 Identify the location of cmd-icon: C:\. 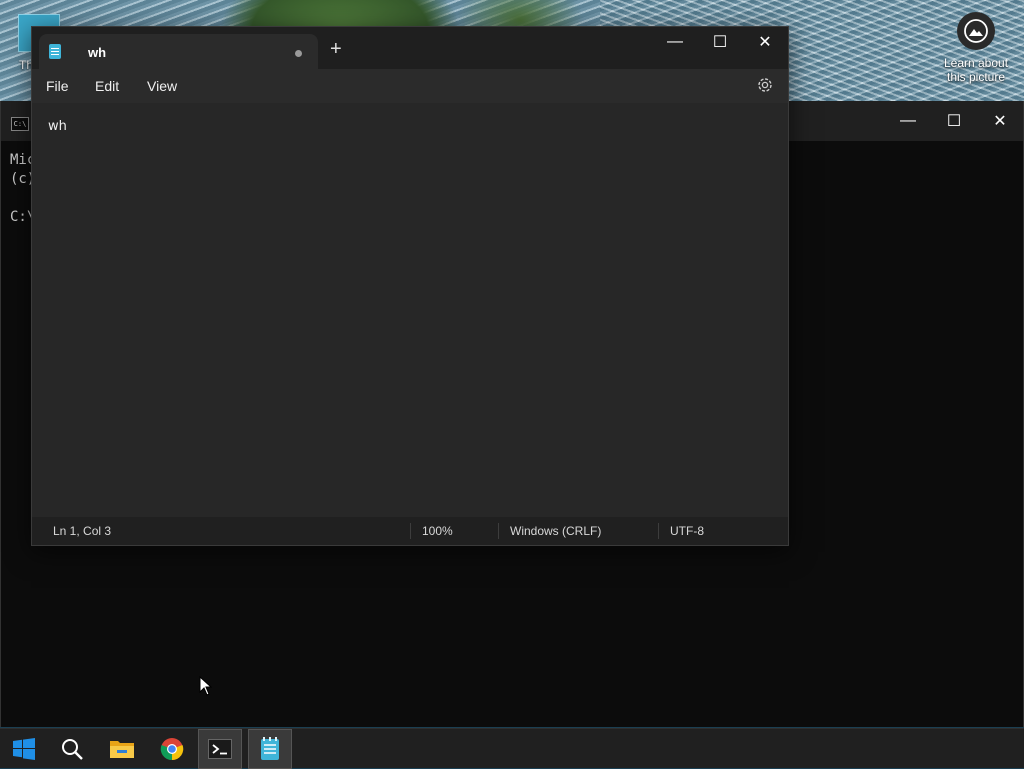
(20, 124).